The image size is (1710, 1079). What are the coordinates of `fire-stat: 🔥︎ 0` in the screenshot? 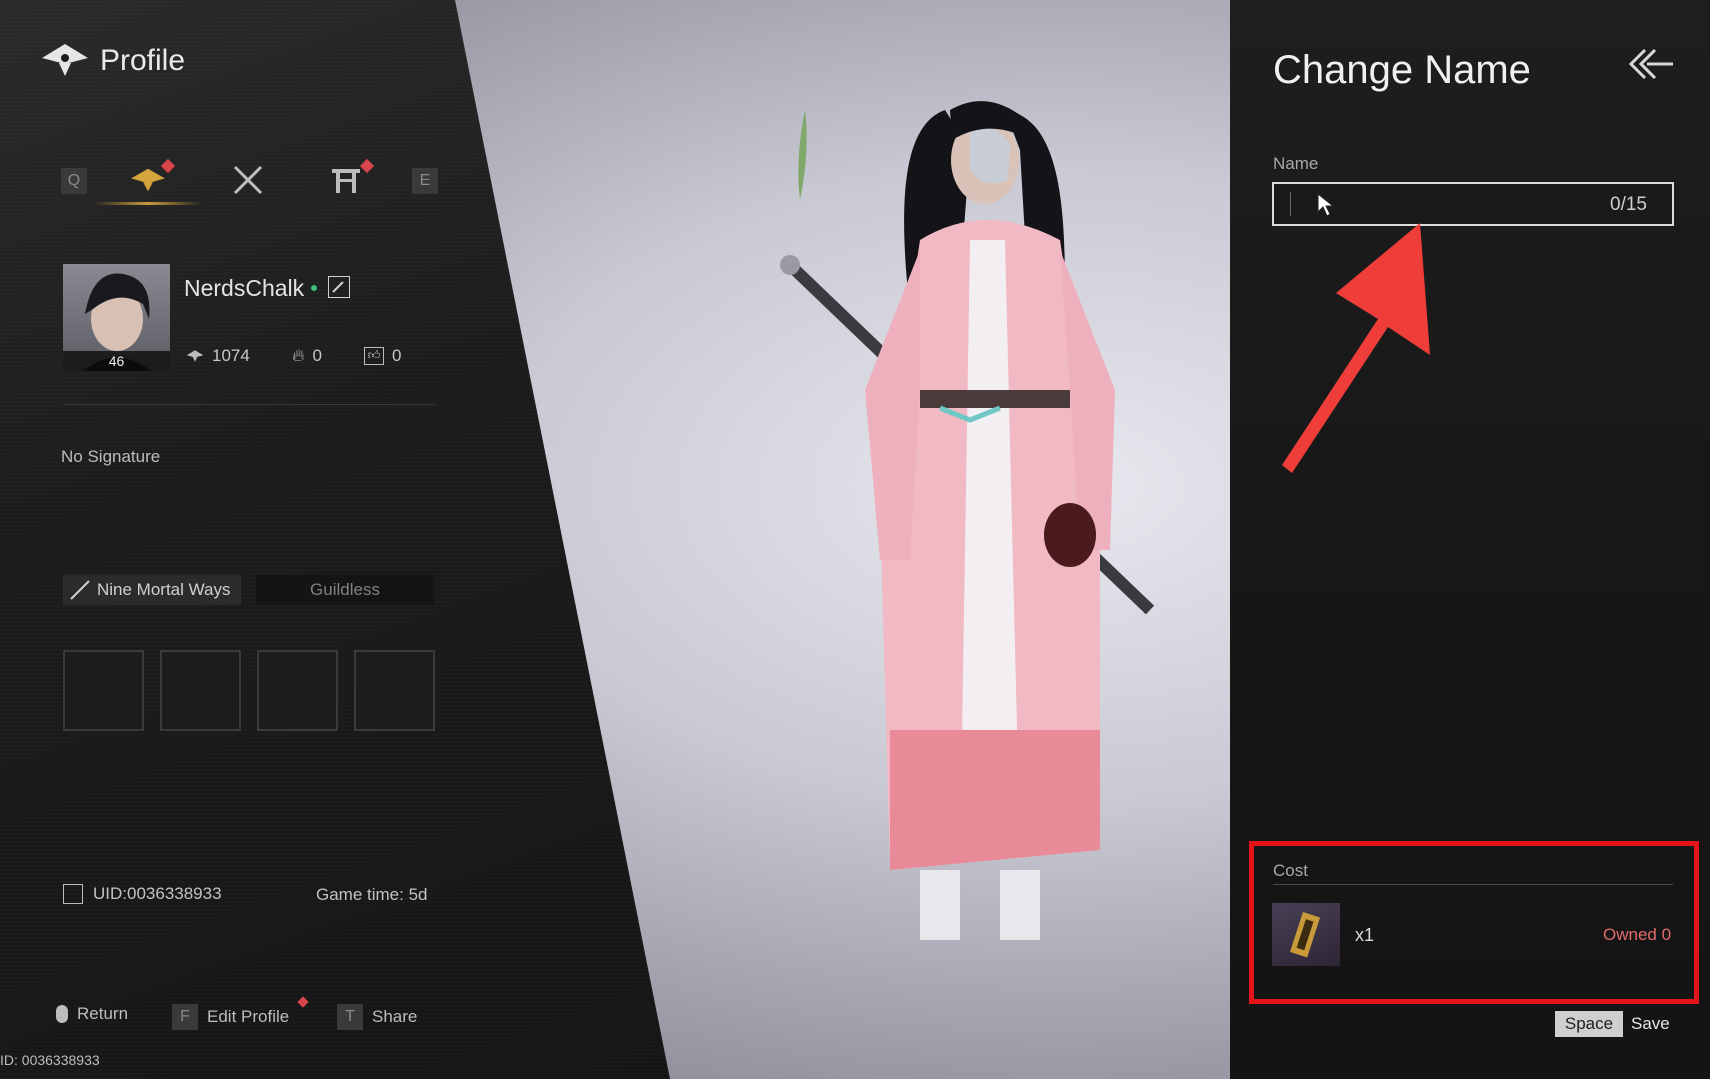 It's located at (307, 356).